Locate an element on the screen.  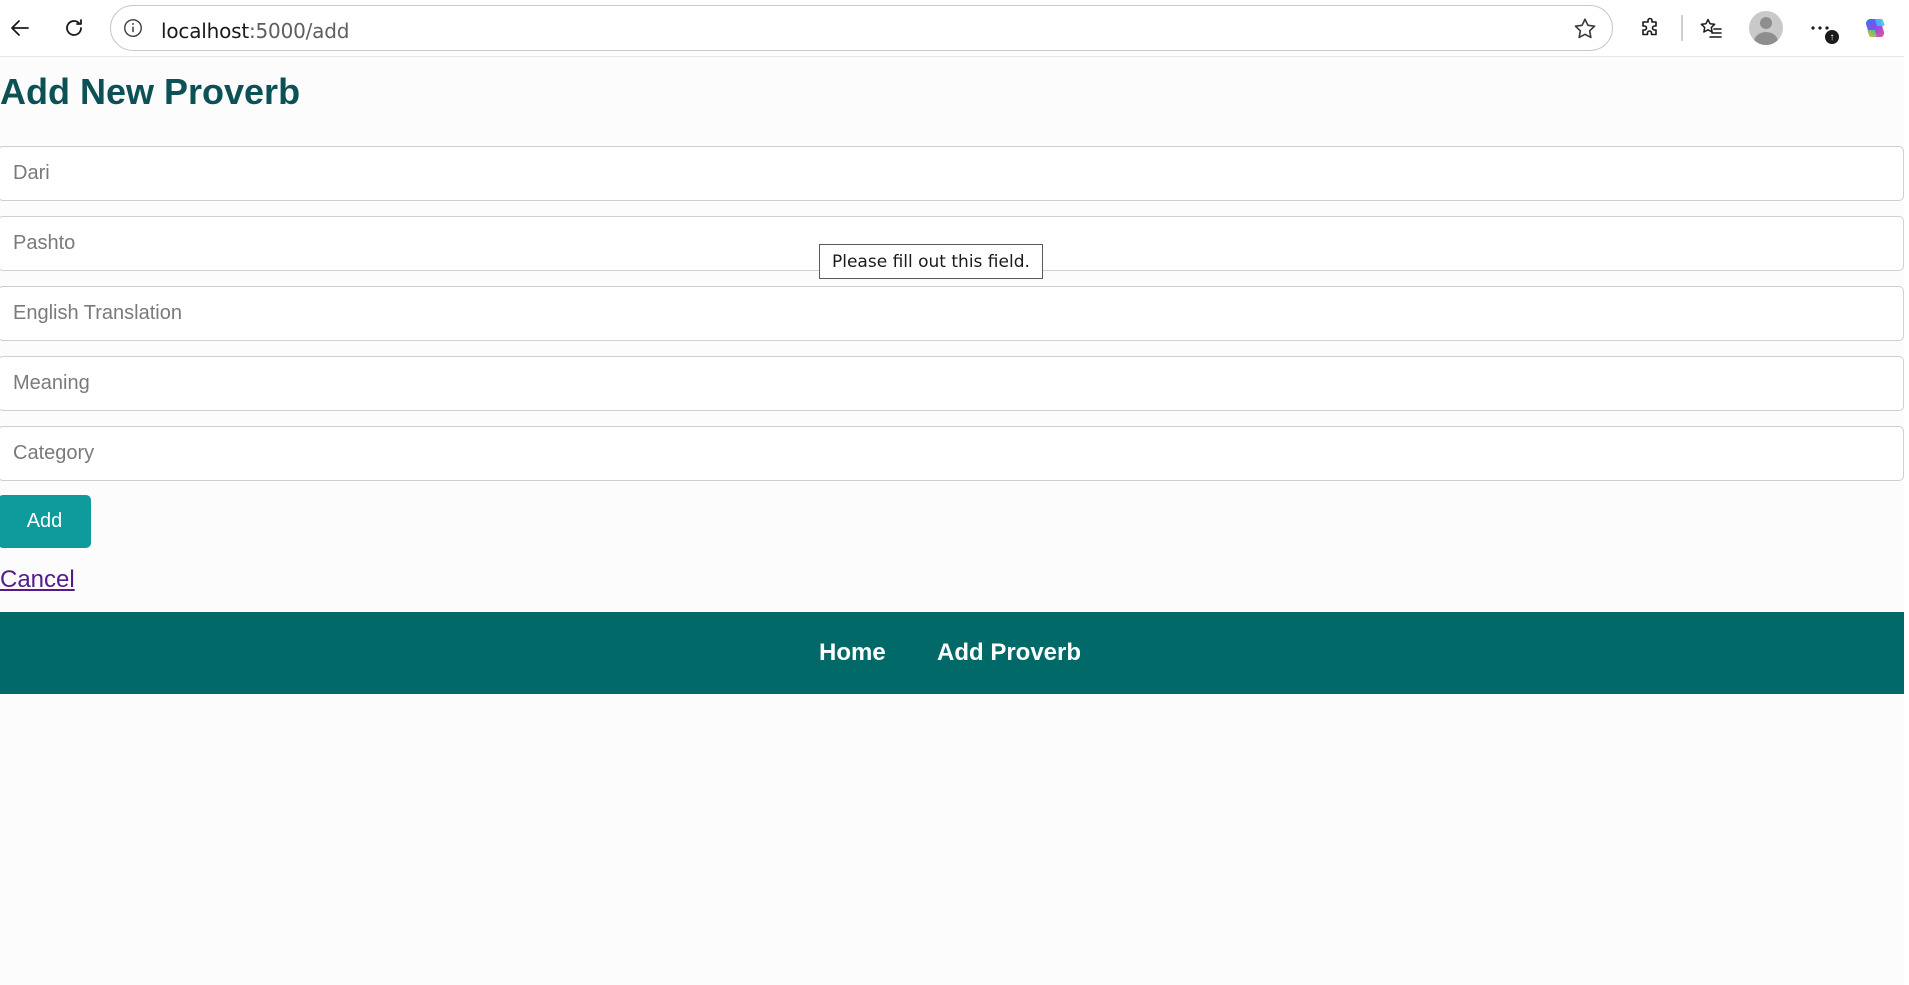
puzzle-icon is located at coordinates (1649, 26).